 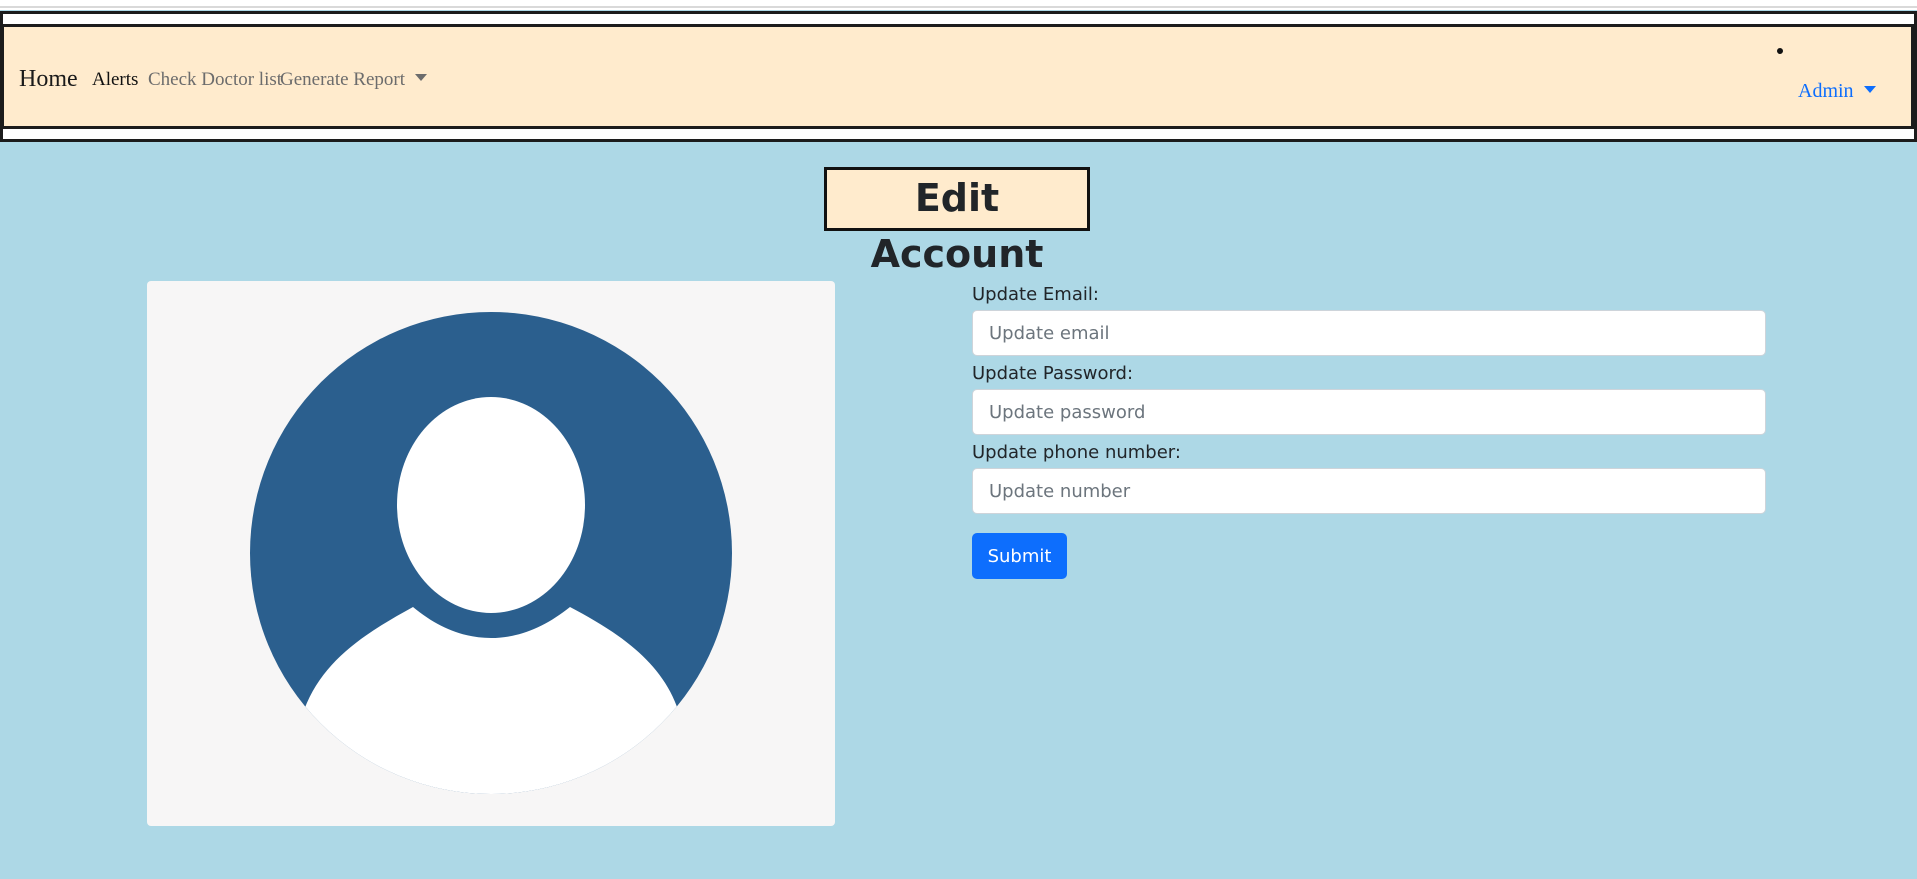 I want to click on email-field, so click(x=1369, y=333).